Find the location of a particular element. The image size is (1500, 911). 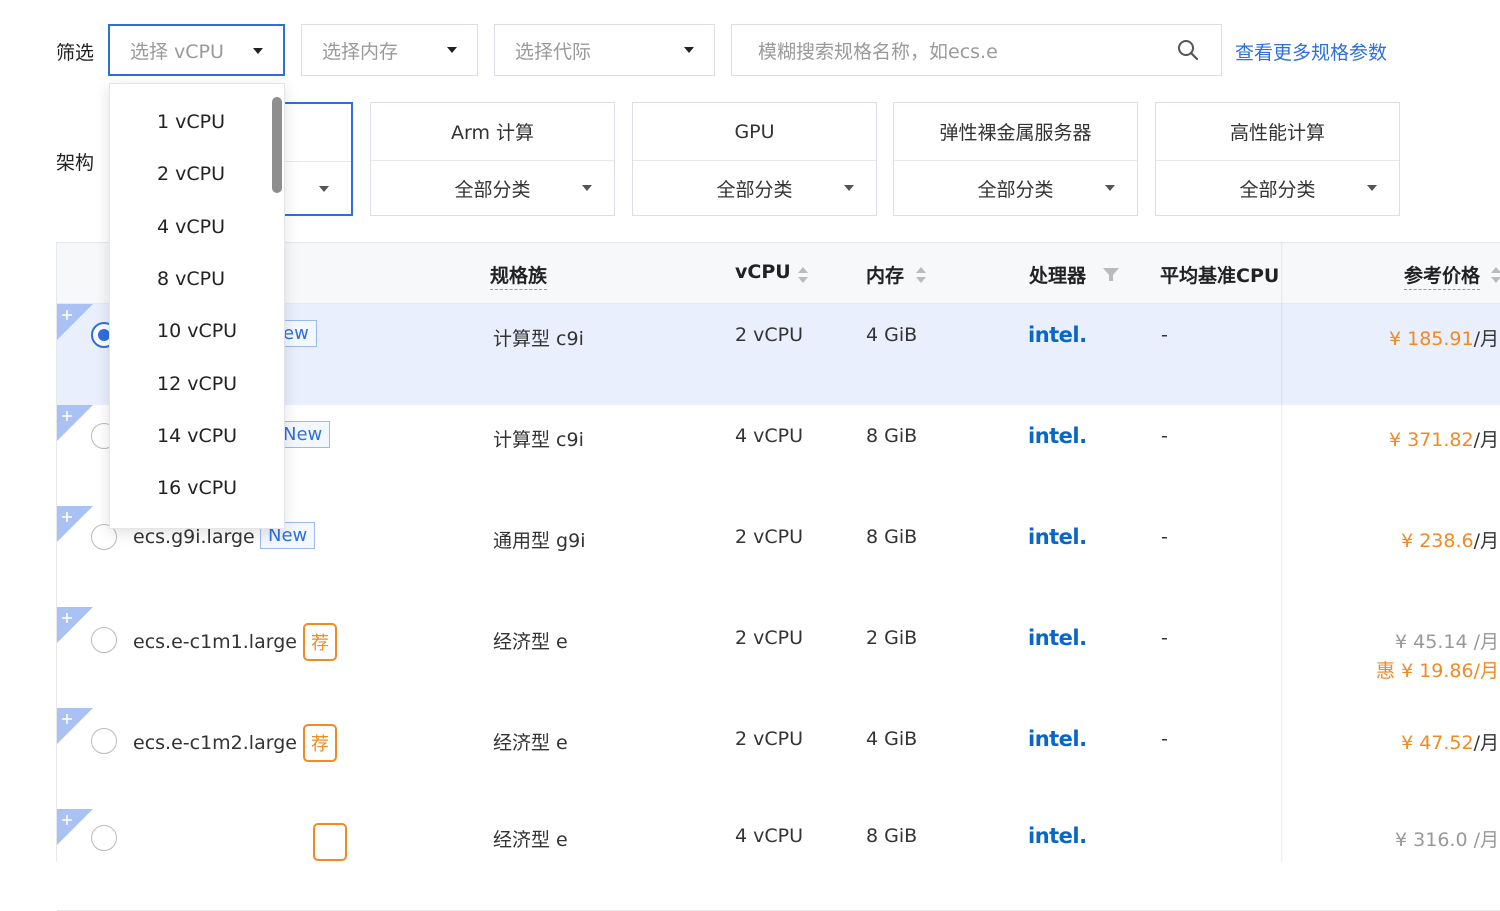

spec-search-input: 模糊搜索规格名称，如ecs.e is located at coordinates (976, 50).